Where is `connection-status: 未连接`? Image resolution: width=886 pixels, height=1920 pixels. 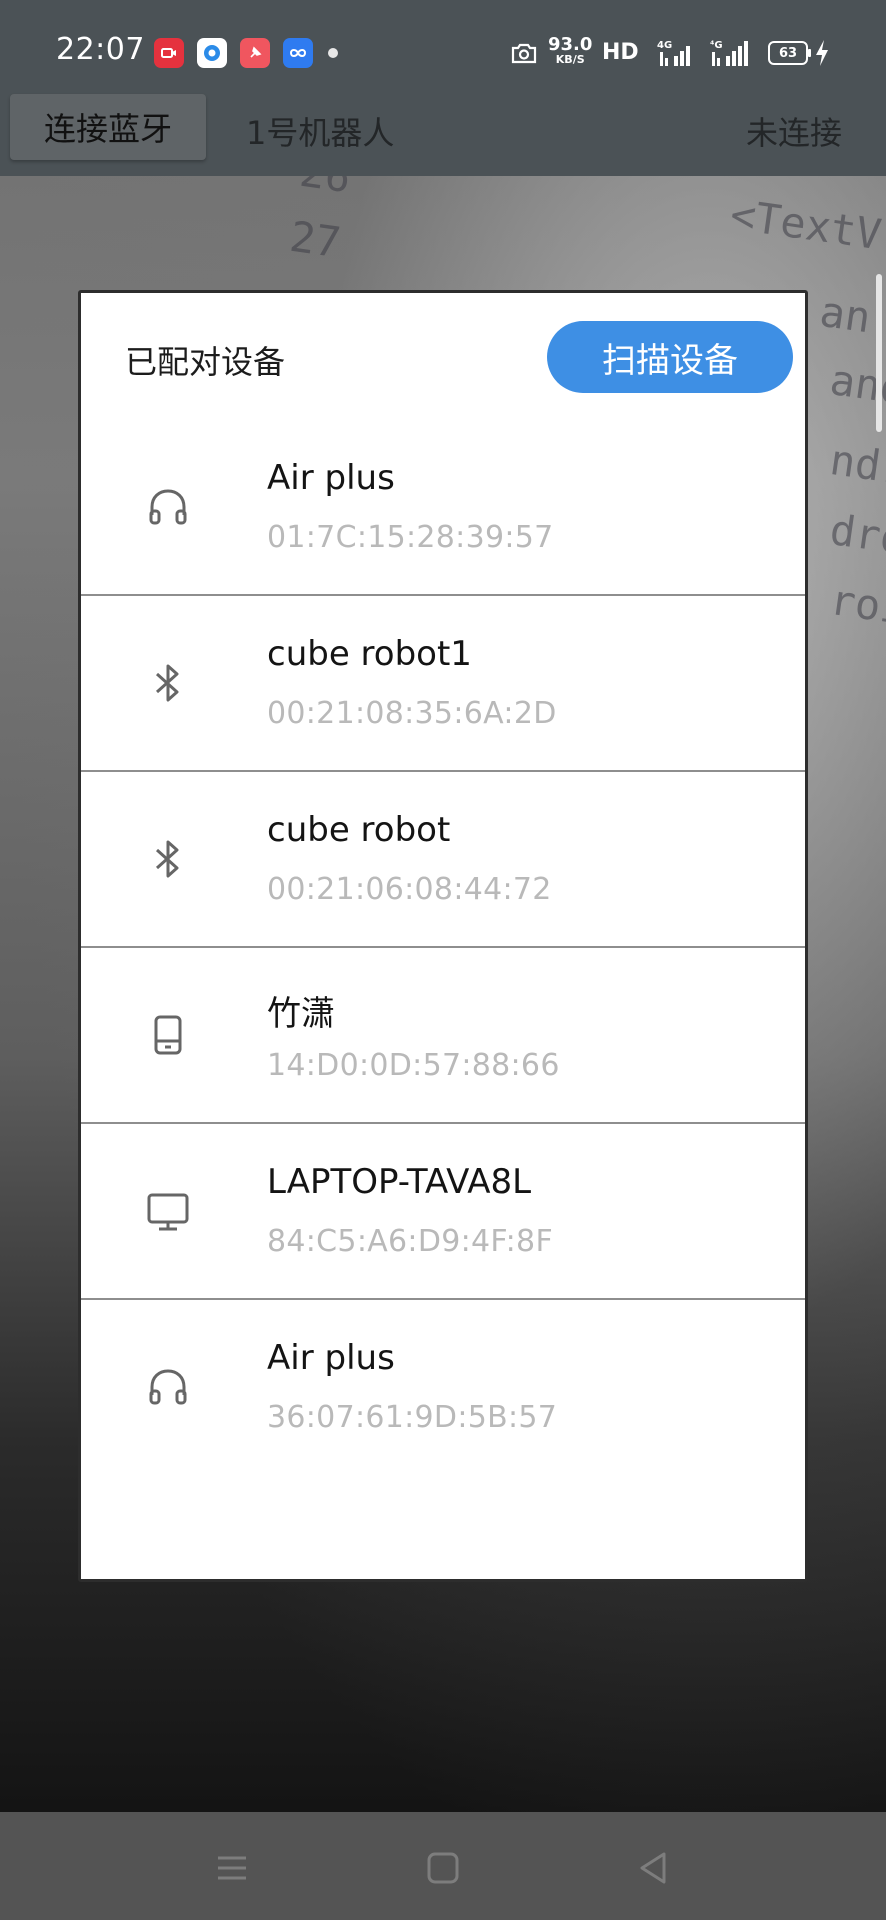
connection-status: 未连接 is located at coordinates (793, 133).